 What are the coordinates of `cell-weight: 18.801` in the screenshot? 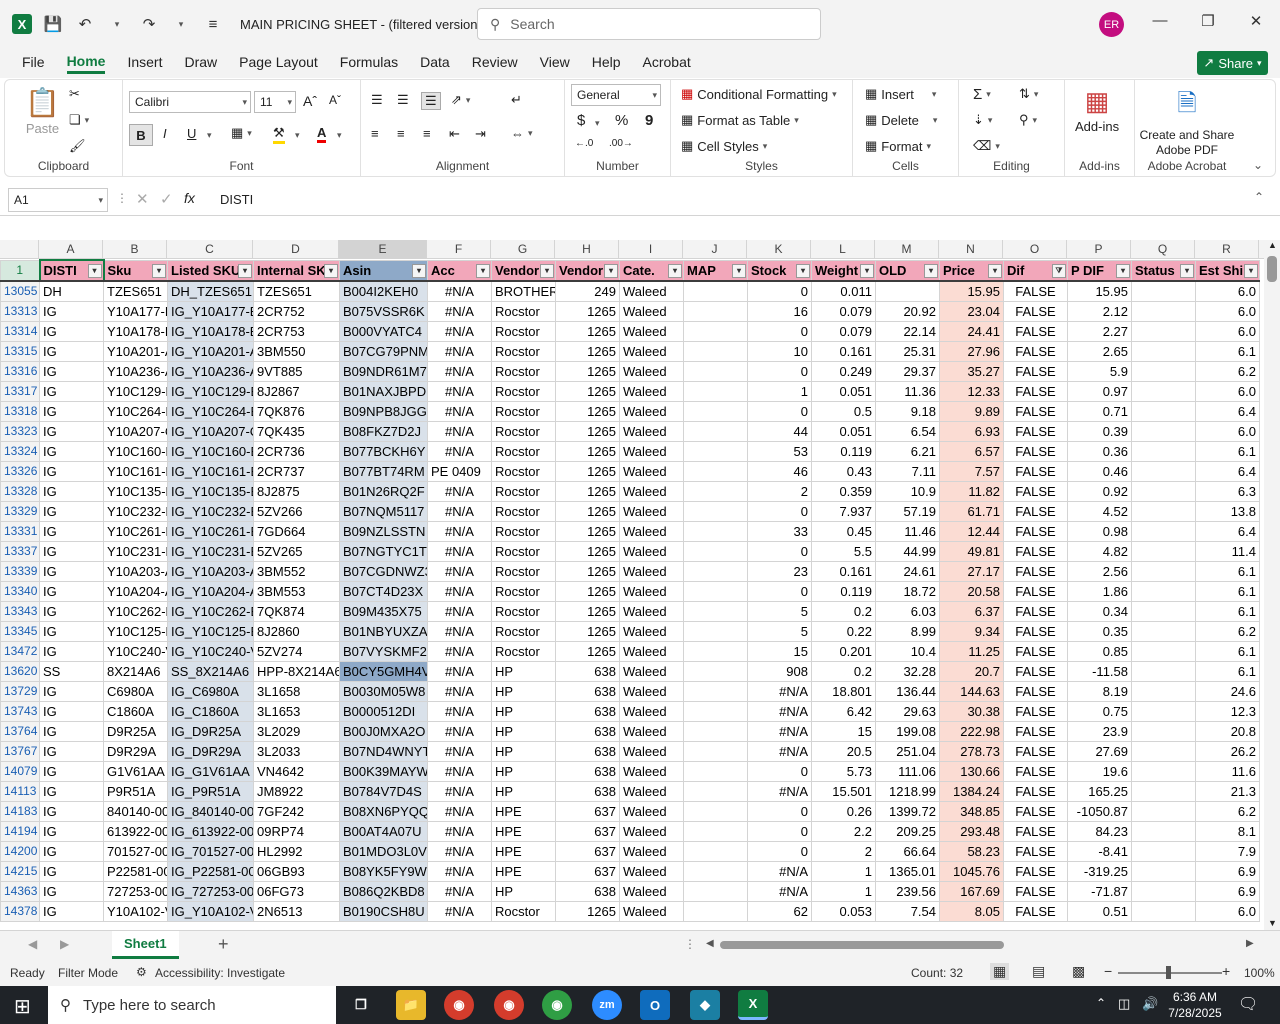 It's located at (843, 691).